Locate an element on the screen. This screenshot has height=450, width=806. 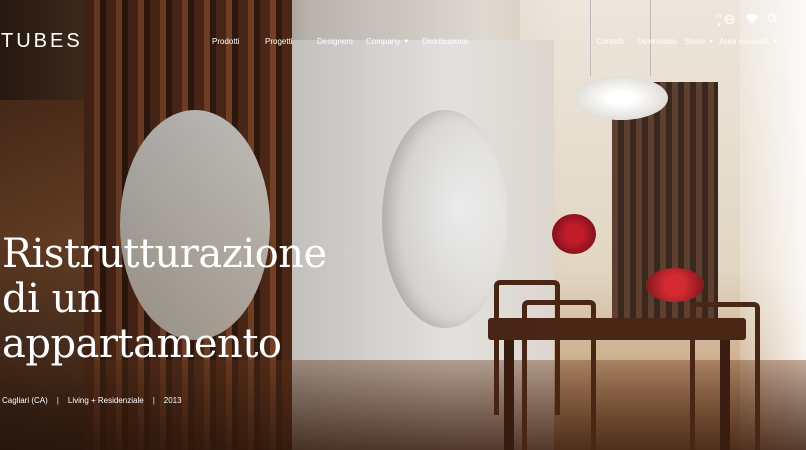
page-title: Ristrutturazione di un appartamento is located at coordinates (164, 299).